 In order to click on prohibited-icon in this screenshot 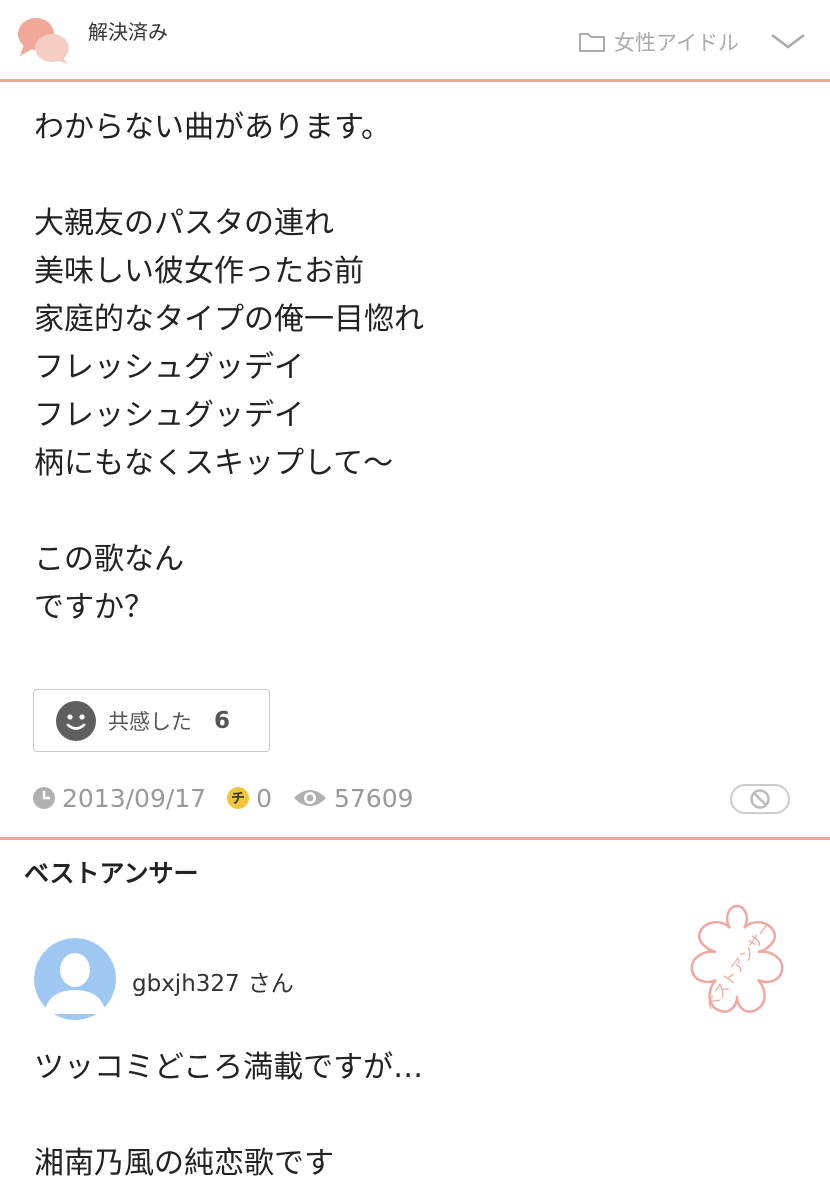, I will do `click(760, 799)`.